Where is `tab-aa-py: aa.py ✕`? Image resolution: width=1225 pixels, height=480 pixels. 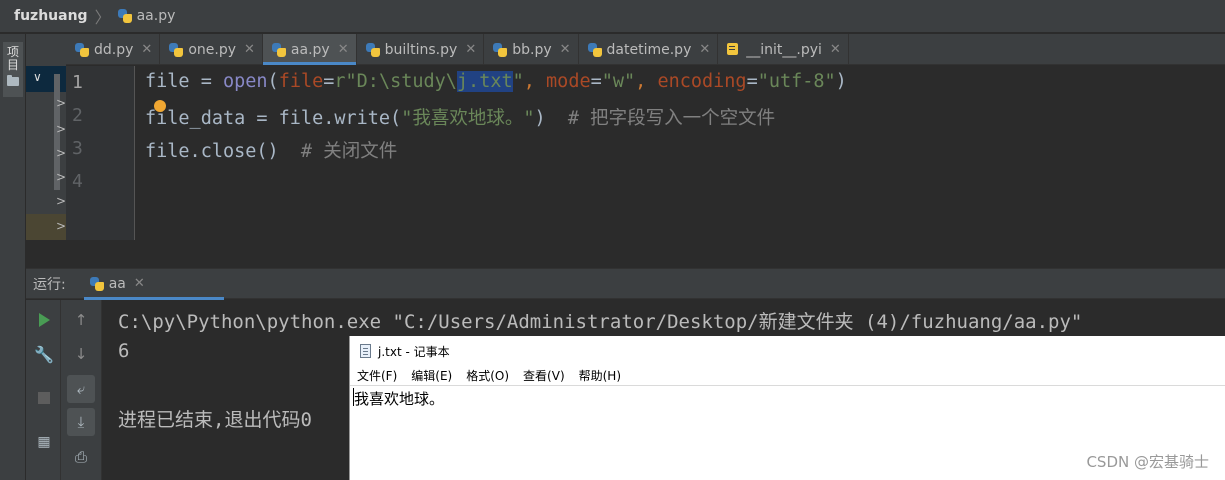
tab-aa-py: aa.py ✕ is located at coordinates (309, 49).